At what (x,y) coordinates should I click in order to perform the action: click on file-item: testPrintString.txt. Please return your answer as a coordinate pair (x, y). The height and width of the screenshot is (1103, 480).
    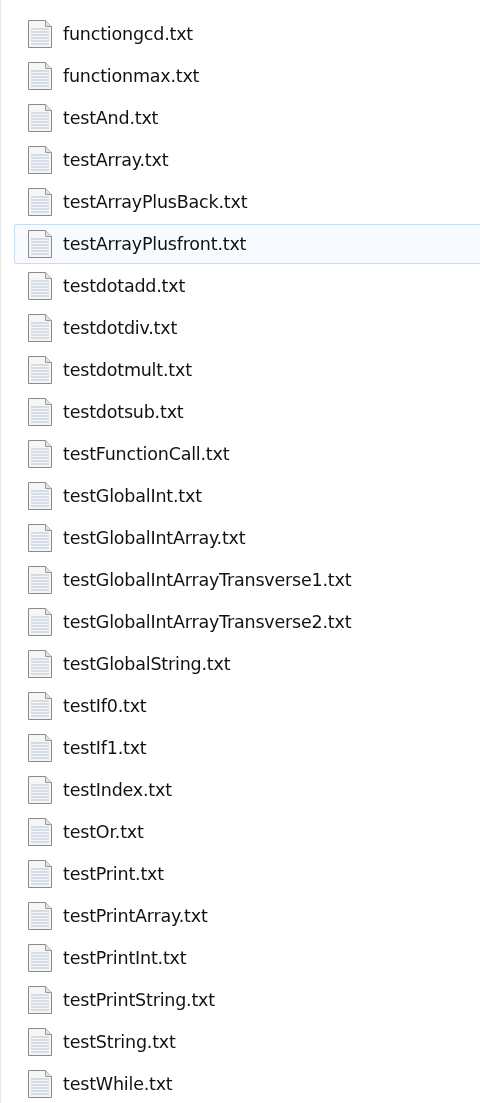
    Looking at the image, I should click on (247, 1000).